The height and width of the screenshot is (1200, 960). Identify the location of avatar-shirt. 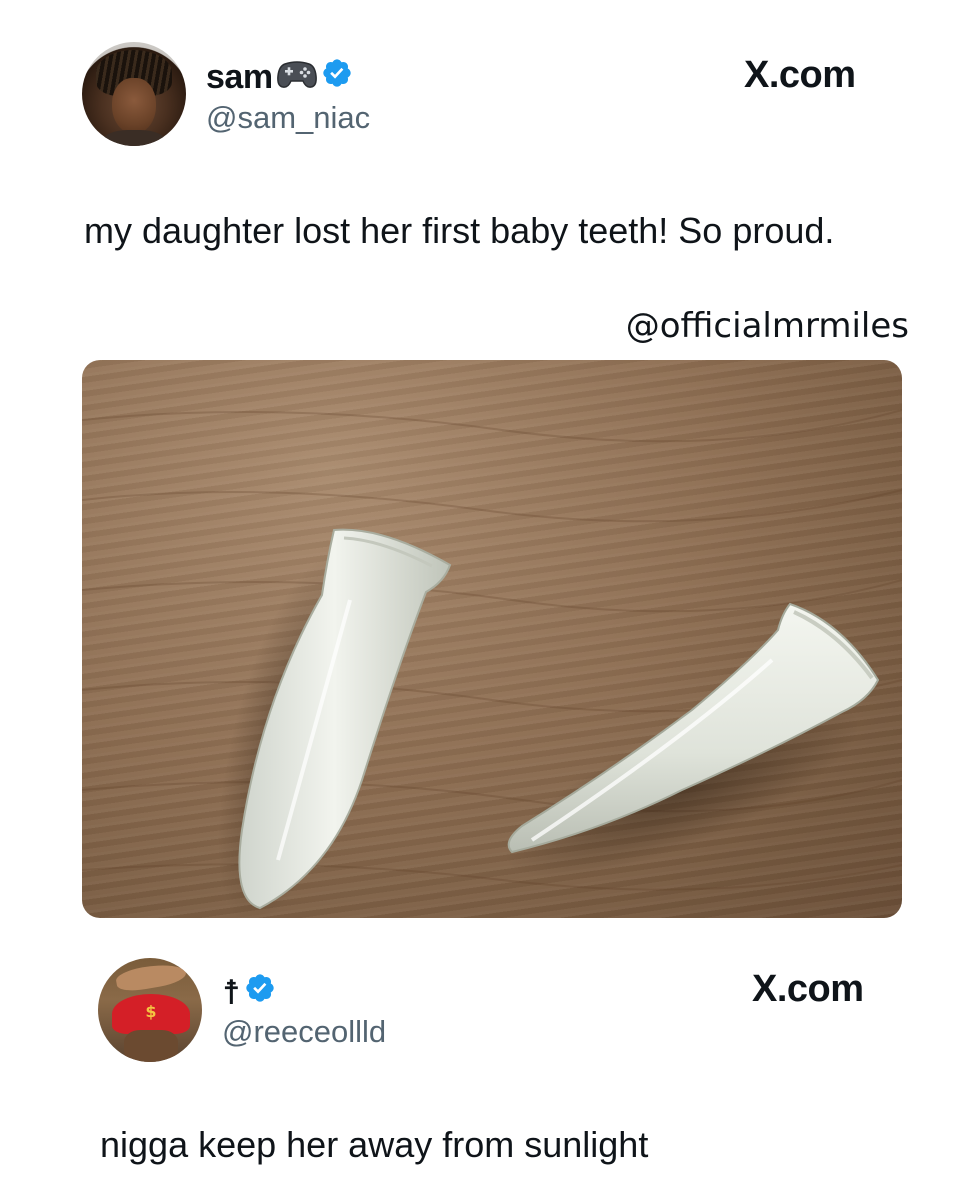
(134, 138).